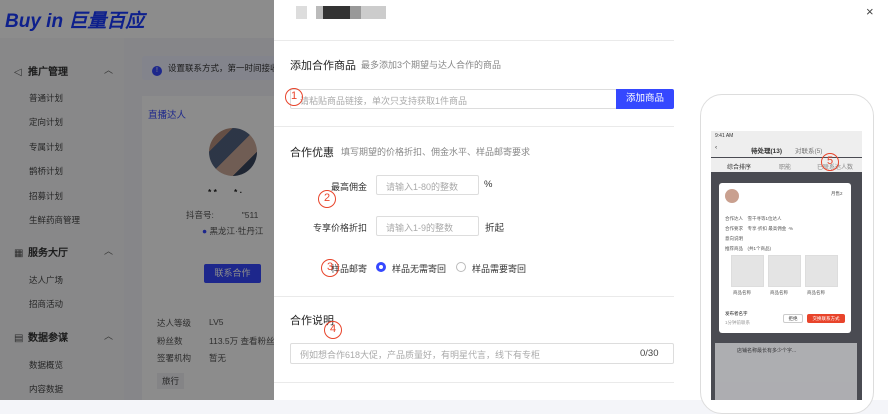 This screenshot has width=888, height=414. I want to click on phone-tab: 待处理(13), so click(766, 150).